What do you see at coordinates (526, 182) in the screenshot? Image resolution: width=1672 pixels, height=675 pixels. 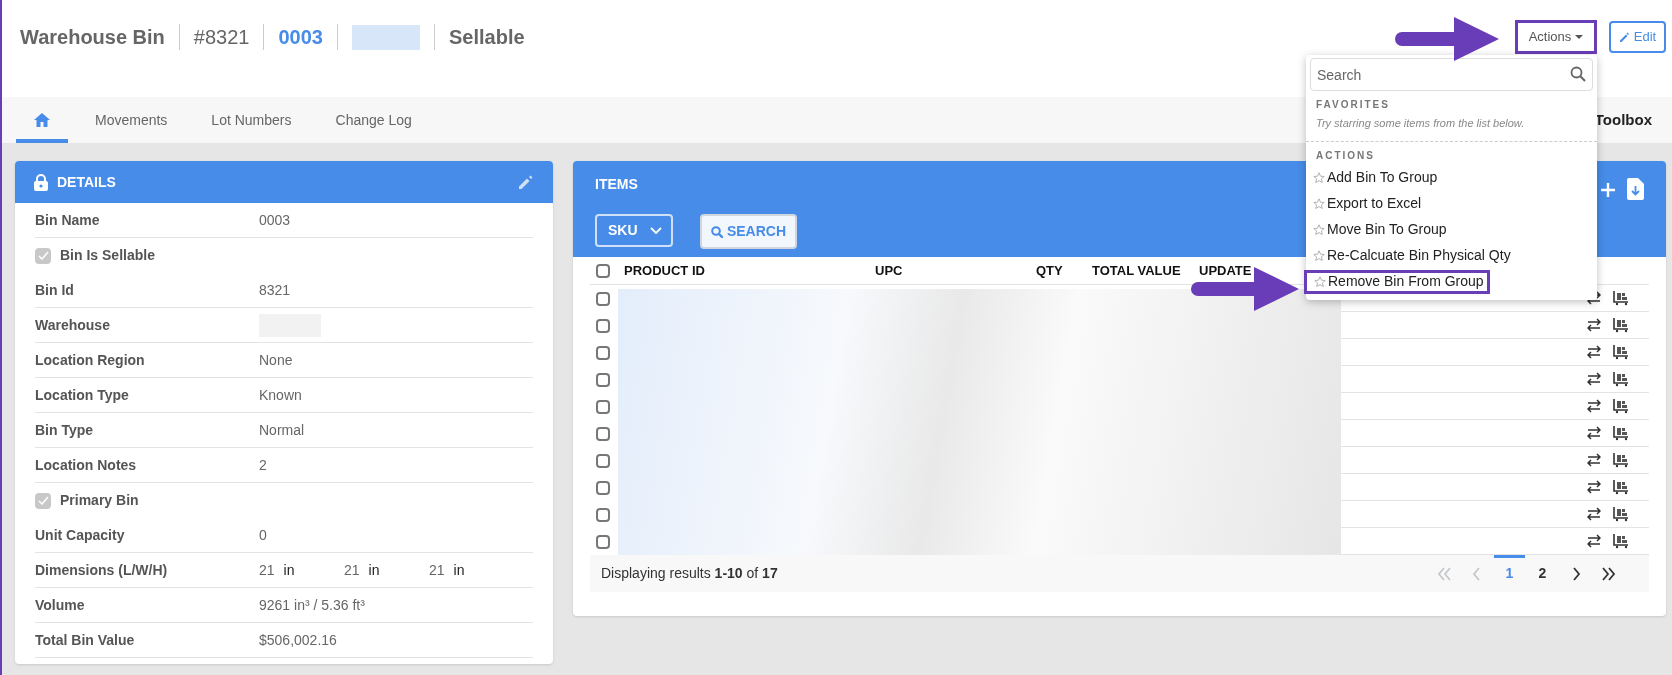 I see `edit-icon` at bounding box center [526, 182].